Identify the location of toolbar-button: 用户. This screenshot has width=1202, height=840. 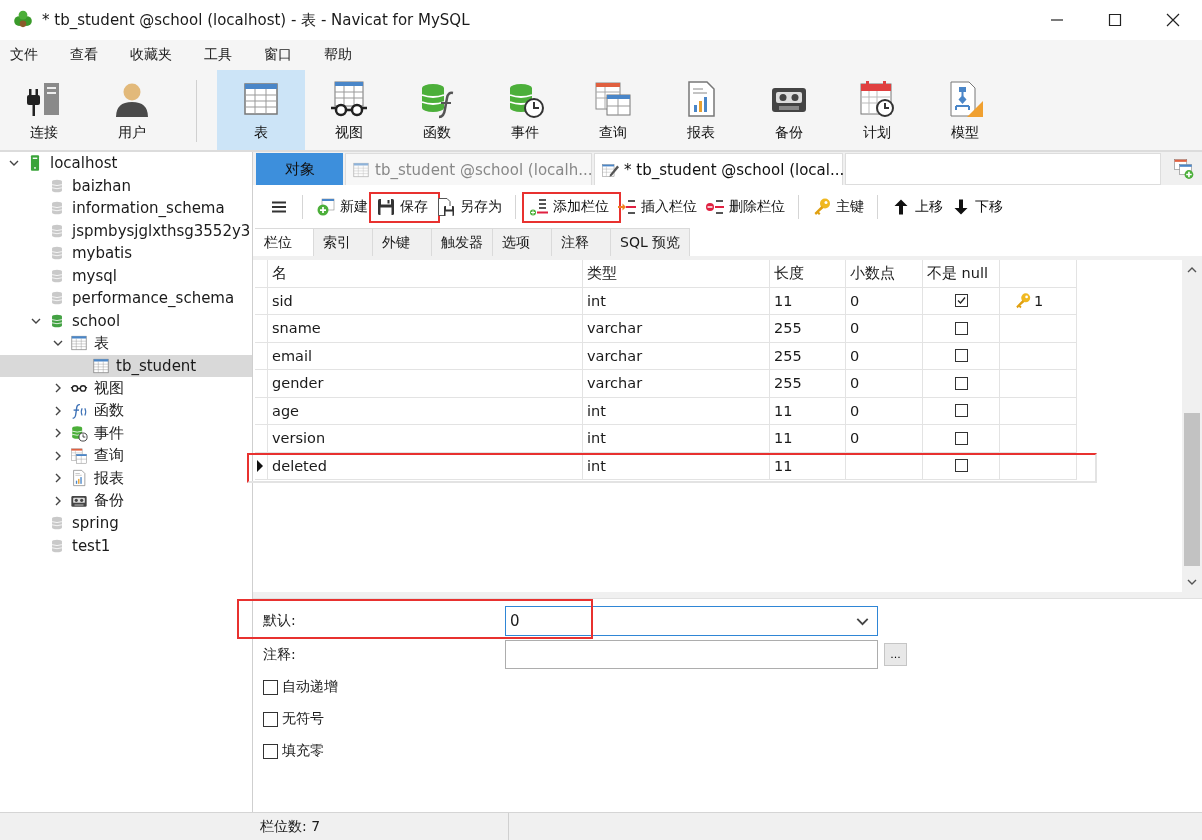
(132, 110).